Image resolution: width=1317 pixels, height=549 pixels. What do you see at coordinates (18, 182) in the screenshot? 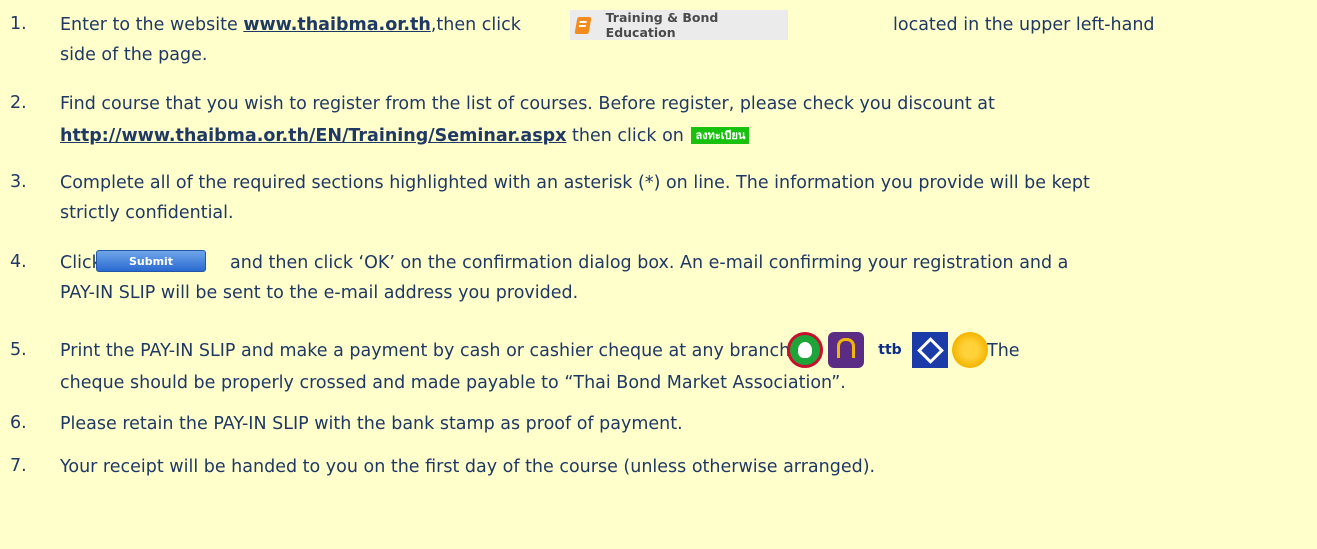
I see `step-number: 3.` at bounding box center [18, 182].